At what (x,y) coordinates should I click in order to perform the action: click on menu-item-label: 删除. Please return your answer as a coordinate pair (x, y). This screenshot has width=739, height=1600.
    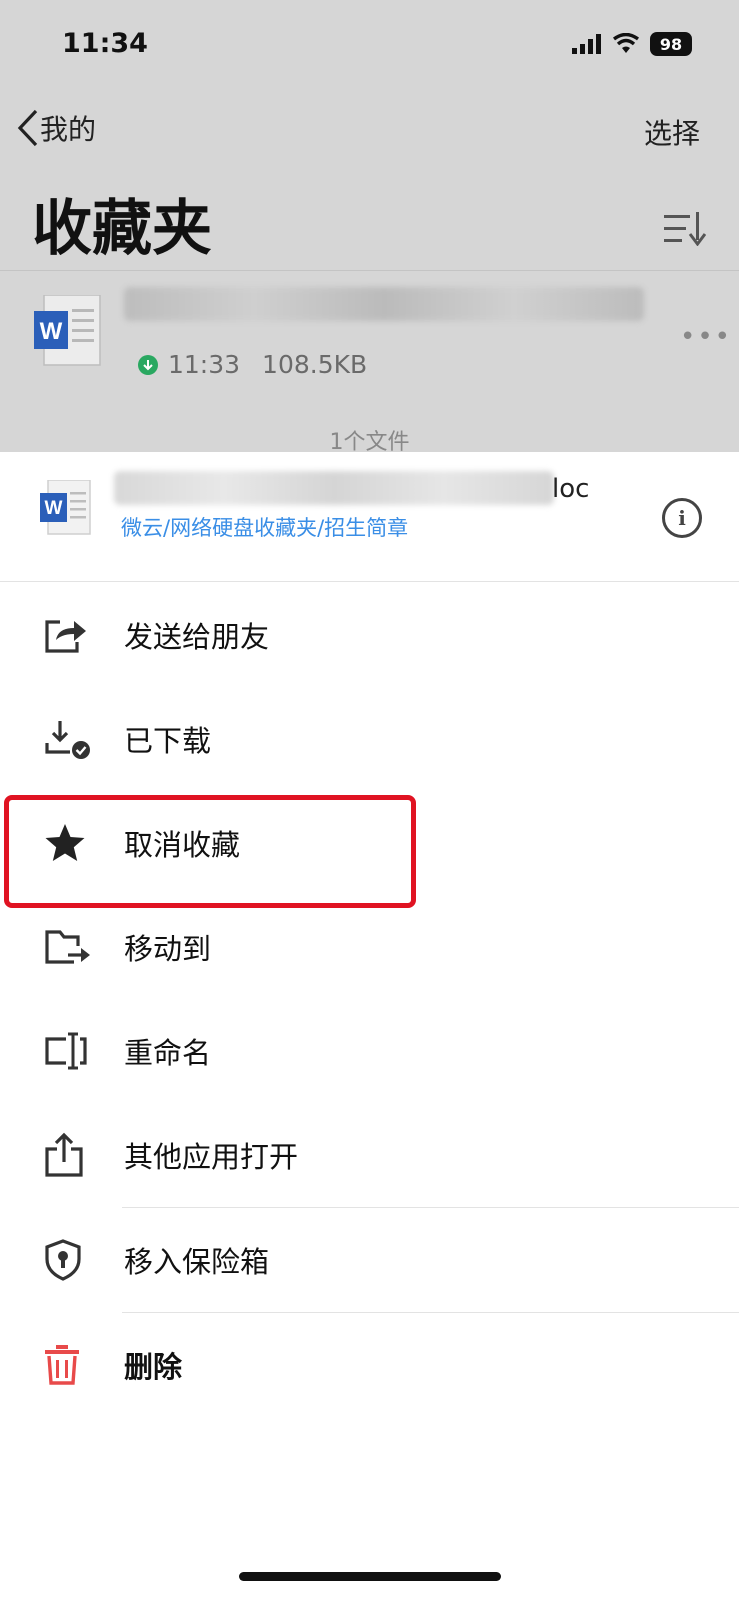
    Looking at the image, I should click on (153, 1367).